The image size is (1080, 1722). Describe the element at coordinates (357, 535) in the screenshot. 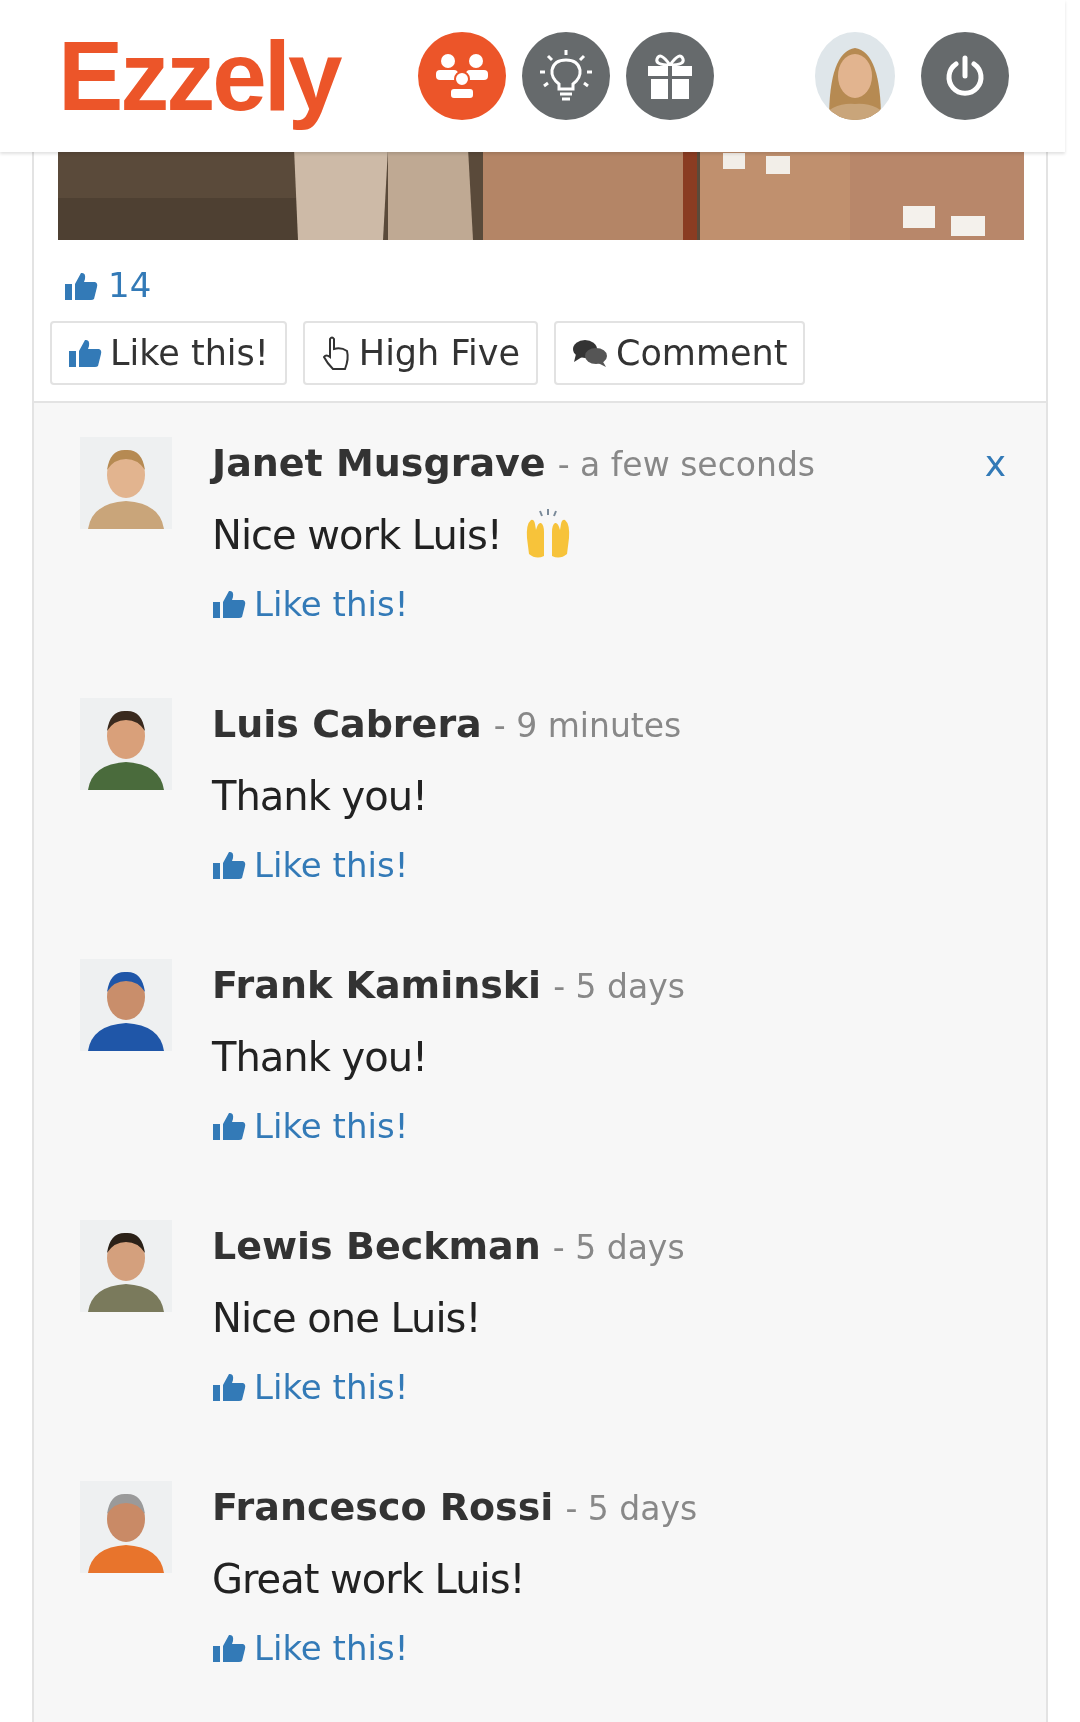

I see `comment-text: Nice work Luis!` at that location.